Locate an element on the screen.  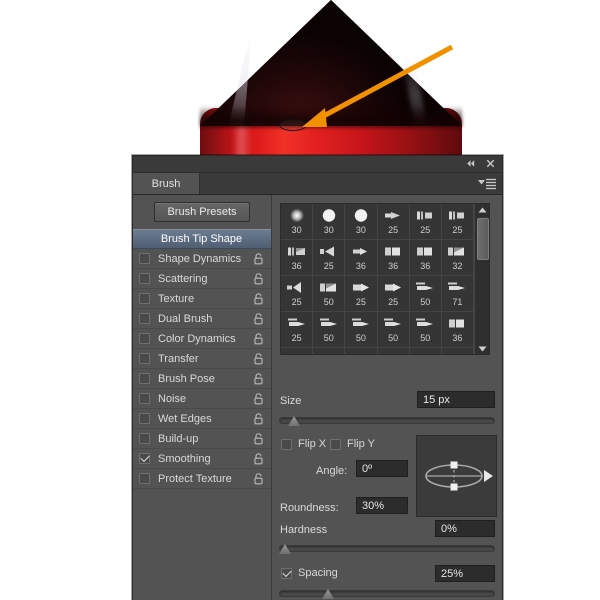
close-icon is located at coordinates (490, 163).